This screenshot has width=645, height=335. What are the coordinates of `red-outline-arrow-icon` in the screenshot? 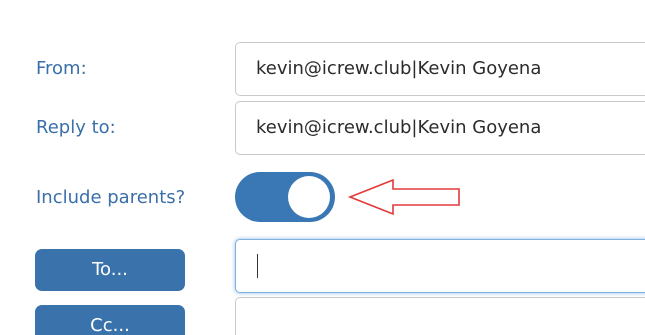 It's located at (403, 197).